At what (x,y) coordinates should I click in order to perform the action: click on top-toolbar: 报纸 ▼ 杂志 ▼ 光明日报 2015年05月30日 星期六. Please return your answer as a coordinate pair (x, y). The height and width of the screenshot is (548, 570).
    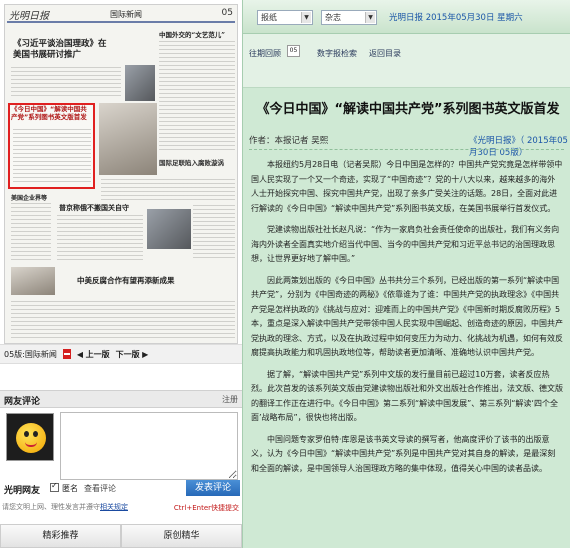
    Looking at the image, I should click on (406, 17).